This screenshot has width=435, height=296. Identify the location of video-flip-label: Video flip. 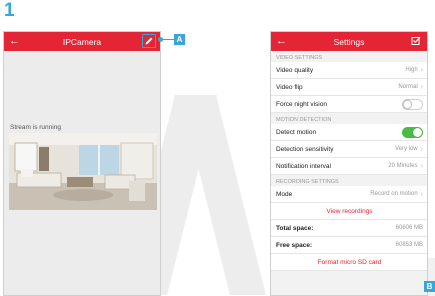
(289, 87).